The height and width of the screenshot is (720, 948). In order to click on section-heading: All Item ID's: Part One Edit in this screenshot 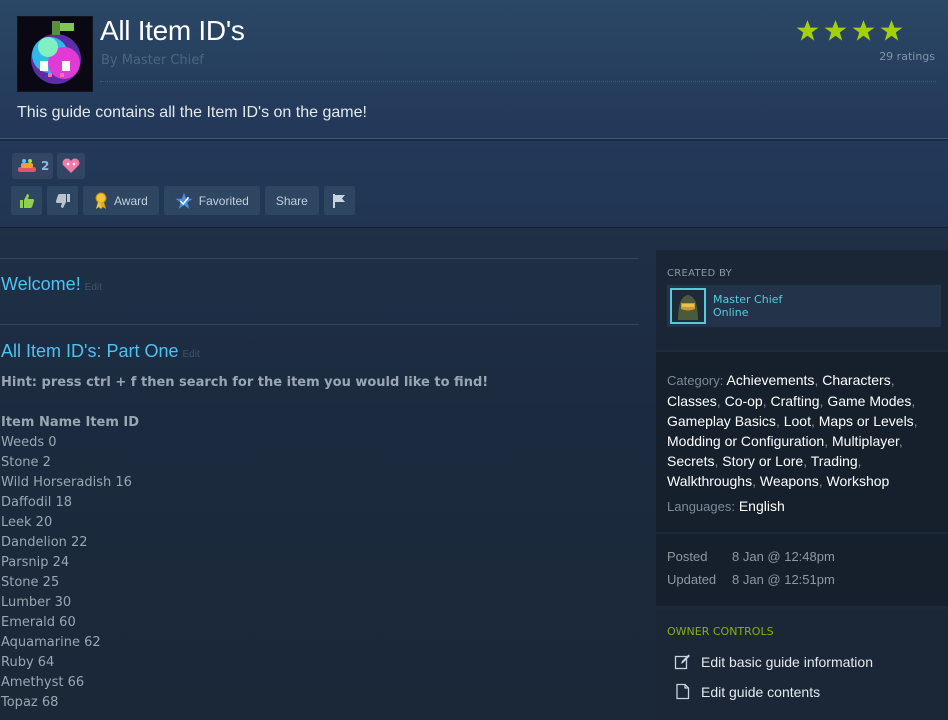, I will do `click(100, 351)`.